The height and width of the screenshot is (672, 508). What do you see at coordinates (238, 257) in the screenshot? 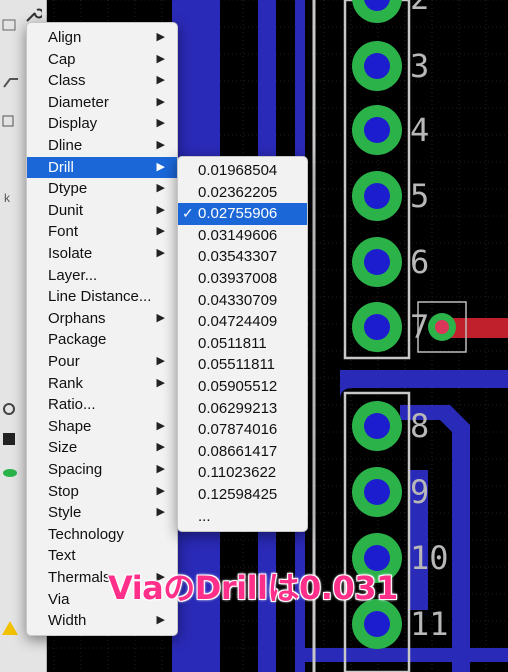
I see `drill-option-label: 0.03543307` at bounding box center [238, 257].